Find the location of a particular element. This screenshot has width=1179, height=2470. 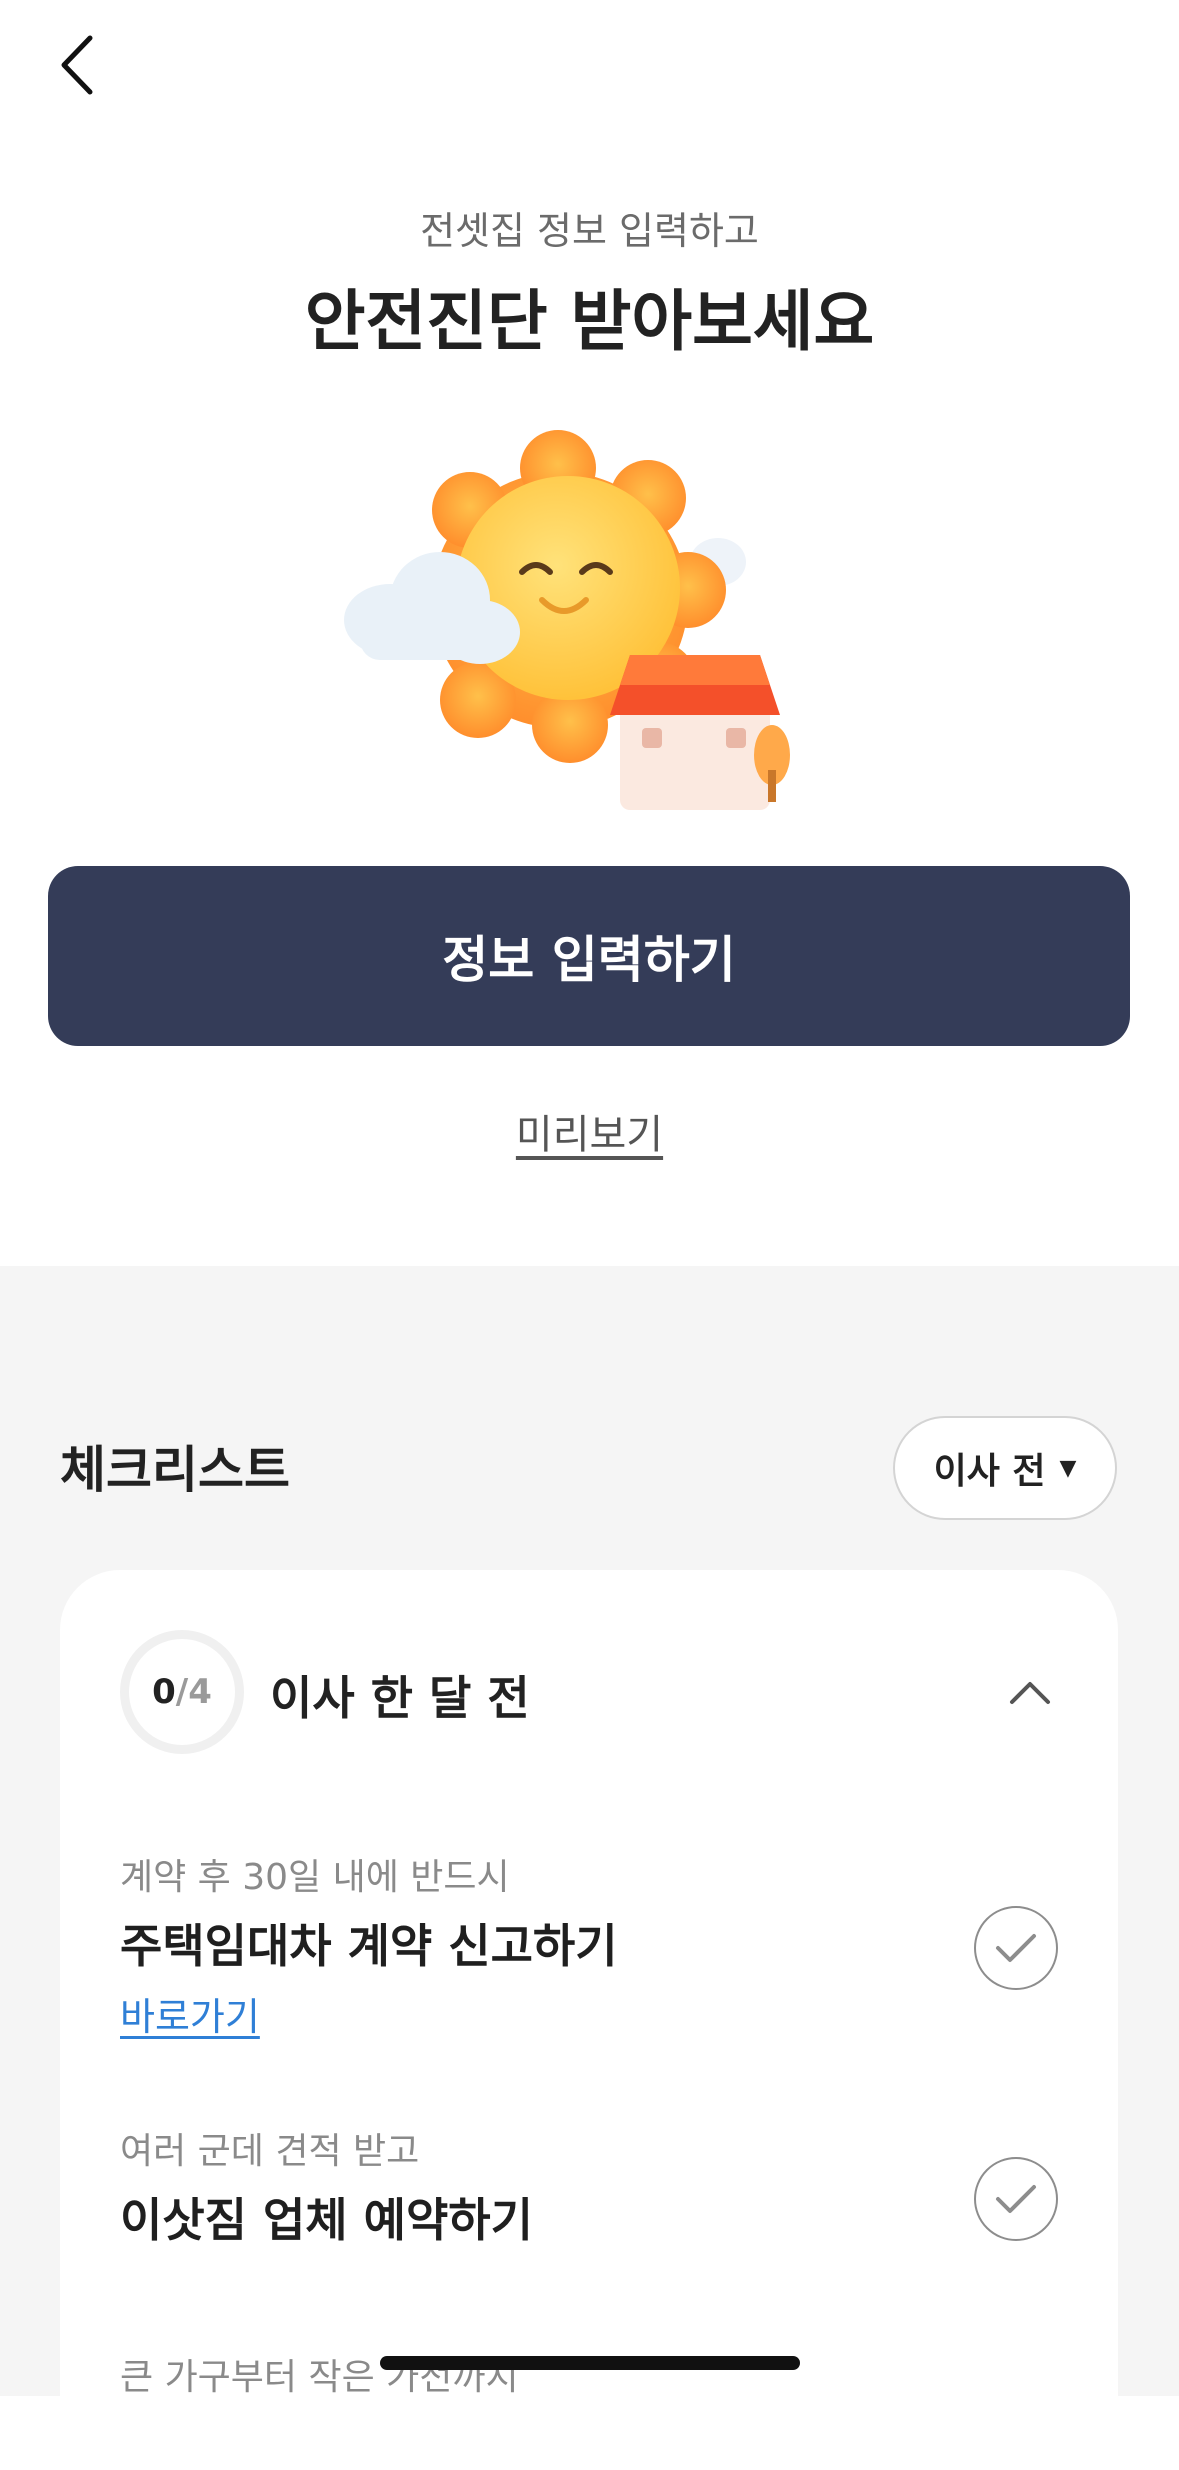

item-title: 주택임대차 계약 신고하기 is located at coordinates (369, 1946).